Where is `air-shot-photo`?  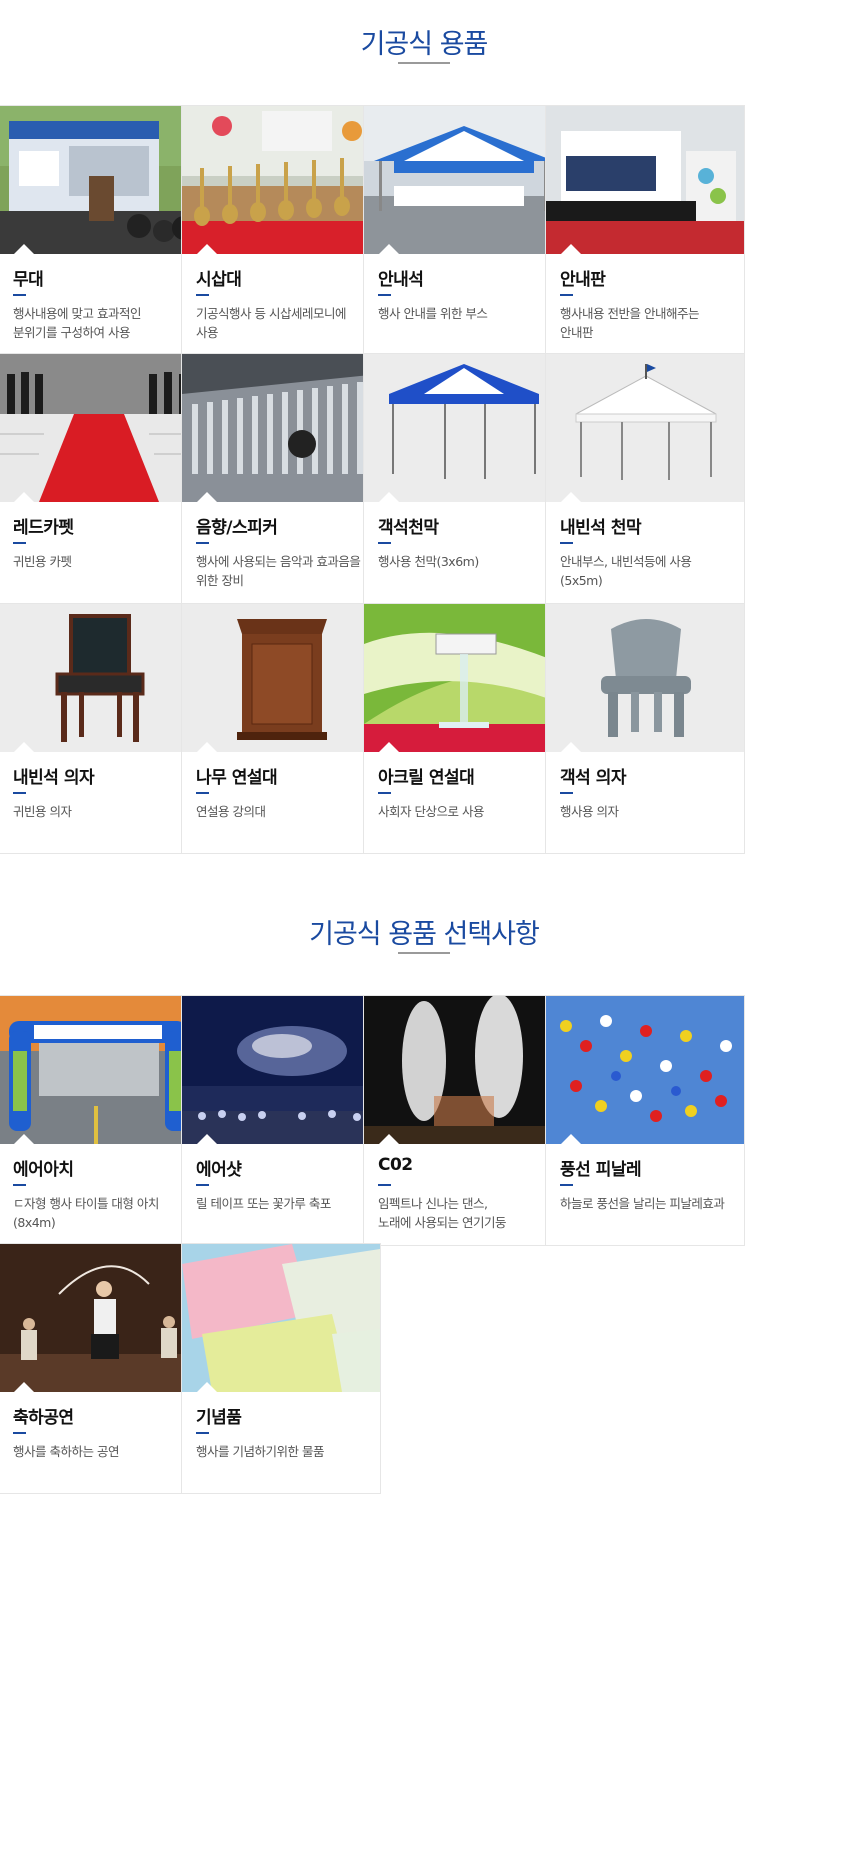 air-shot-photo is located at coordinates (281, 1070).